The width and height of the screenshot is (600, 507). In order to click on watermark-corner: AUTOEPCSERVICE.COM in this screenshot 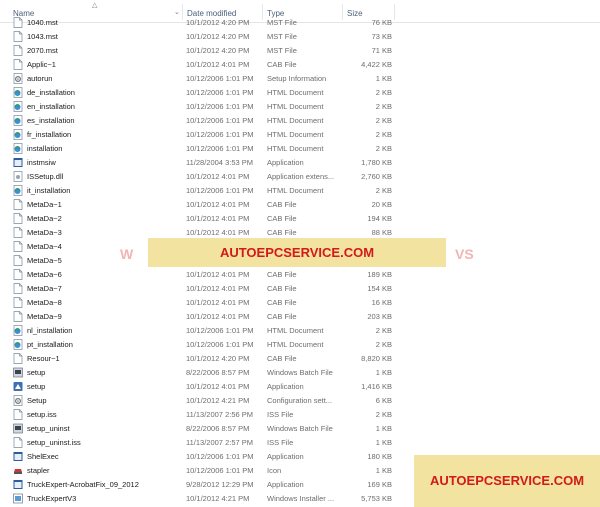, I will do `click(507, 481)`.